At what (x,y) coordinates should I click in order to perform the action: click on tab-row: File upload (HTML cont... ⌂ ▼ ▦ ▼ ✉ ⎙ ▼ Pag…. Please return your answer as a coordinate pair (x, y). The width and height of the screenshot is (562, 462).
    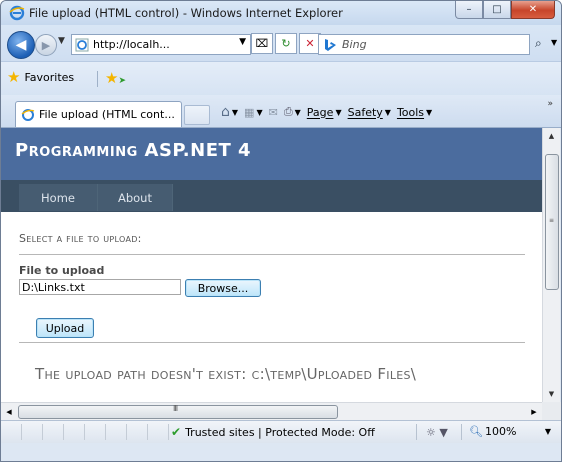
    Looking at the image, I should click on (281, 111).